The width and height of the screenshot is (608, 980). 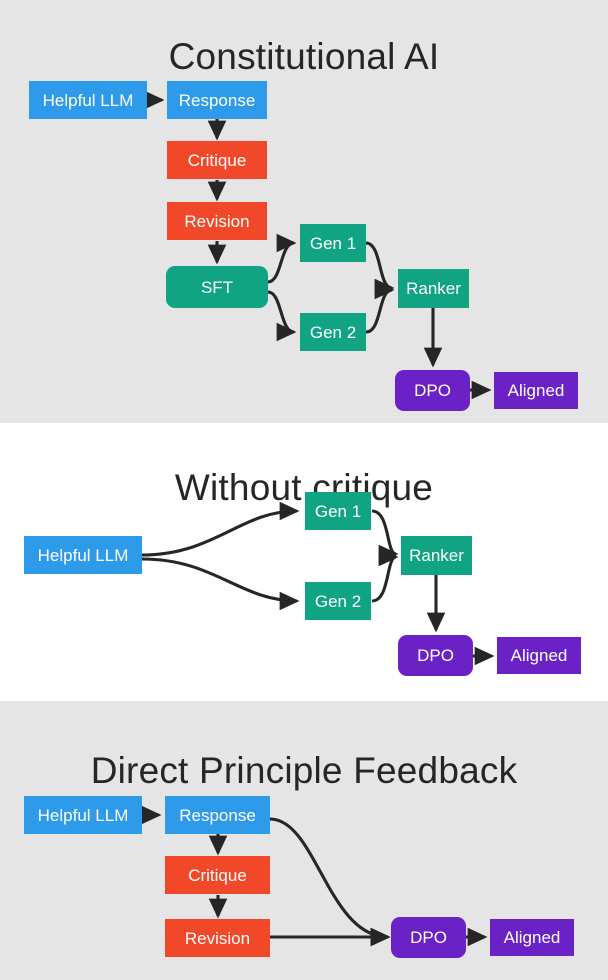 What do you see at coordinates (282, 316) in the screenshot?
I see `edge-sft-to-gen2` at bounding box center [282, 316].